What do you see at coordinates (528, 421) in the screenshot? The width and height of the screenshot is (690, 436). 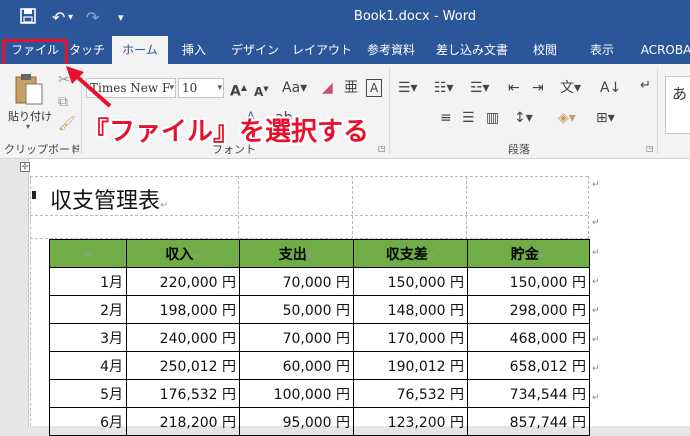 I see `table-cell: 857,744 円` at bounding box center [528, 421].